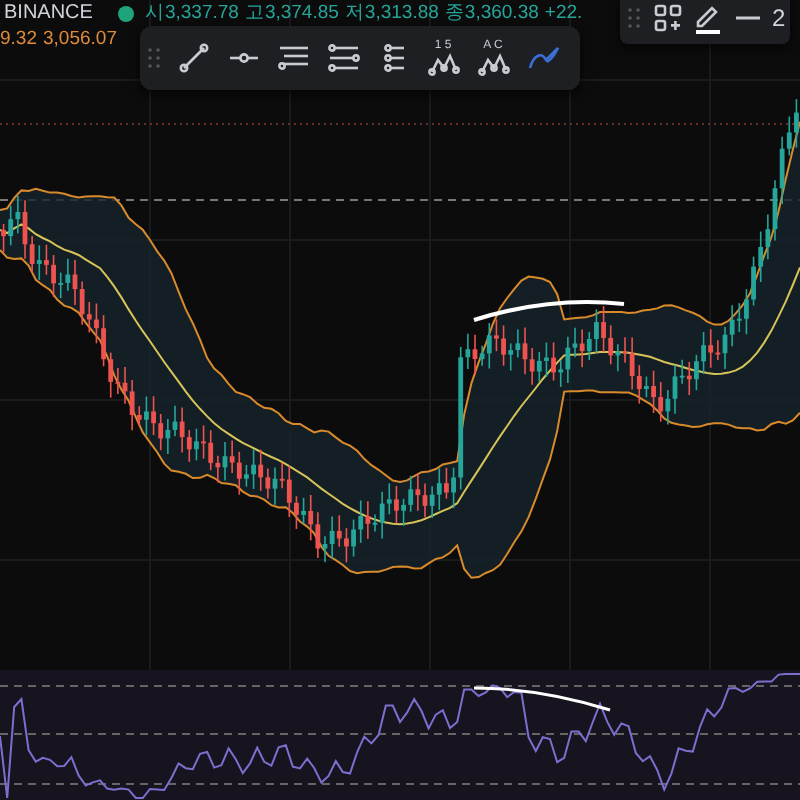  Describe the element at coordinates (779, 18) in the screenshot. I see `zoom-value: 2` at that location.